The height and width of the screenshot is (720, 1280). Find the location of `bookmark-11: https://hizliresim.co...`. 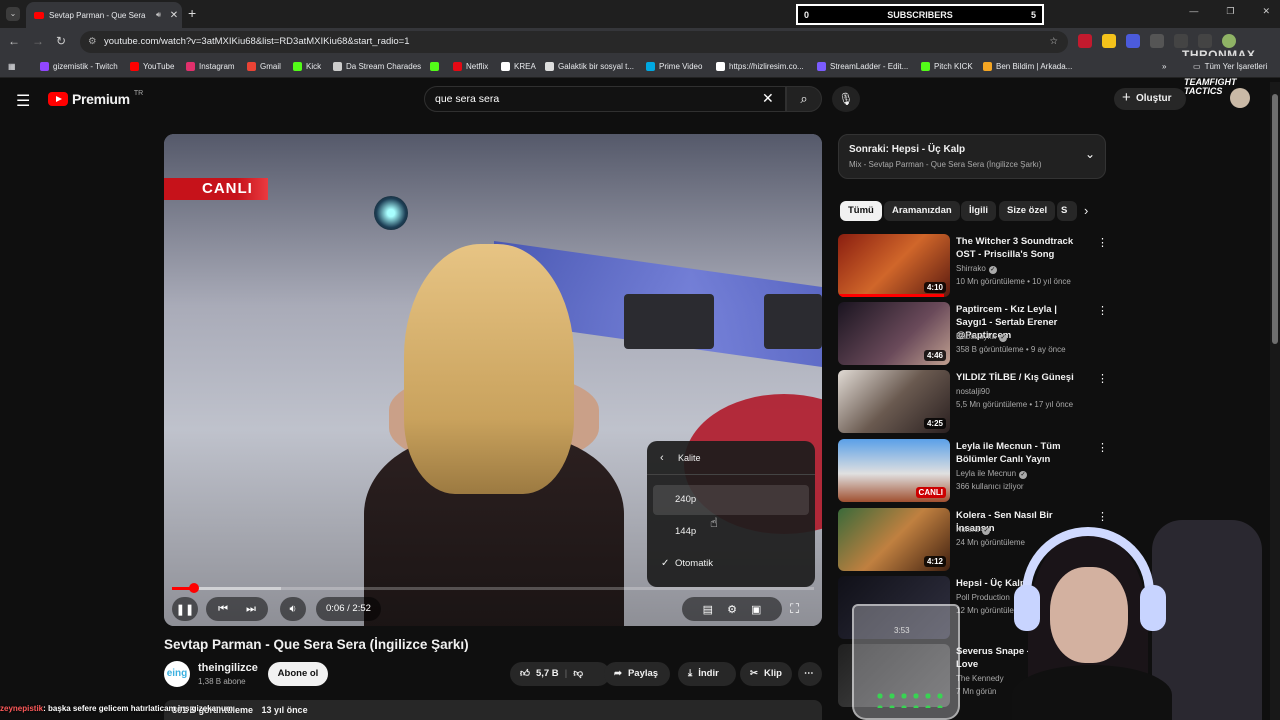

bookmark-11: https://hizliresim.co... is located at coordinates (760, 66).